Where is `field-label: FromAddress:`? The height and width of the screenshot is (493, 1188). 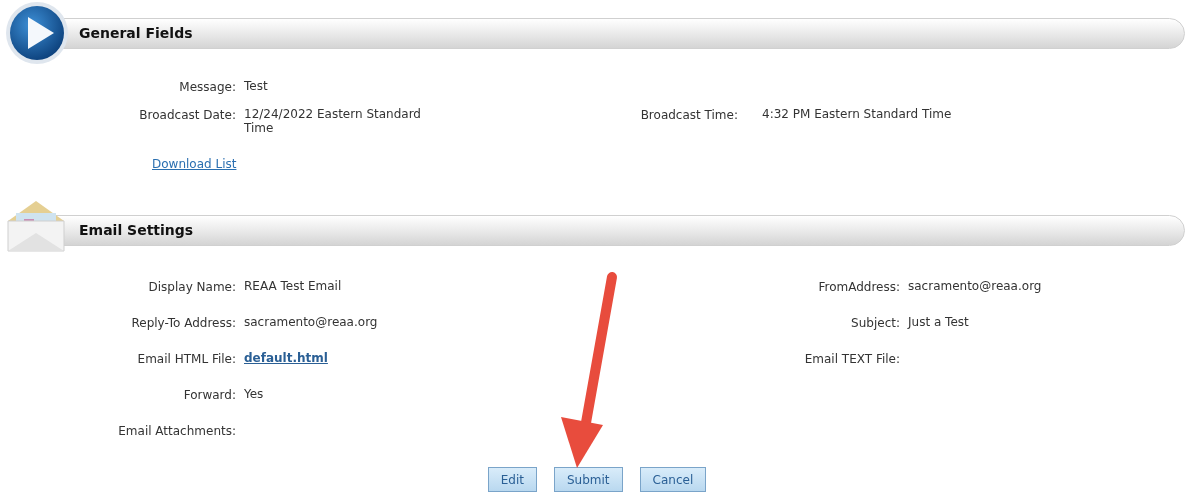
field-label: FromAddress: is located at coordinates (858, 287).